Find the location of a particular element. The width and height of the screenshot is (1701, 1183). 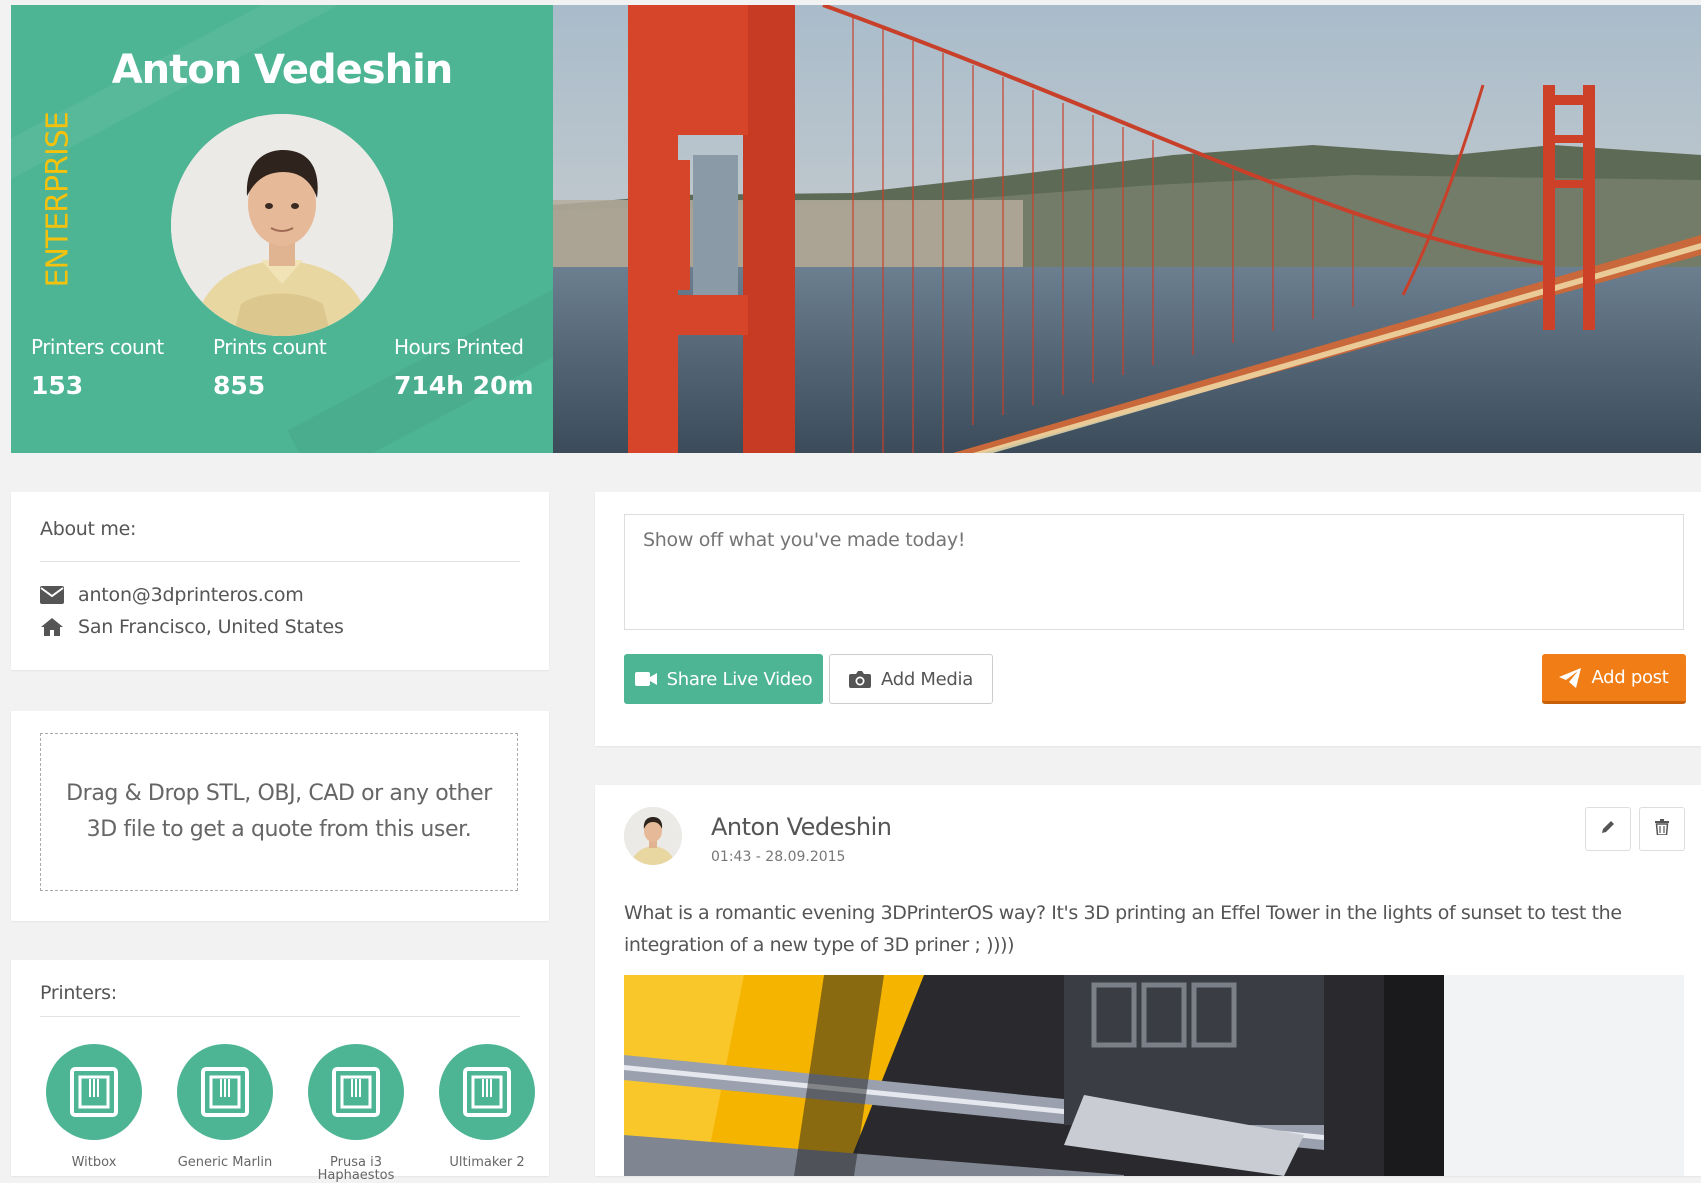

post-timestamp: 01:43 - 28.09.2015 is located at coordinates (778, 857).